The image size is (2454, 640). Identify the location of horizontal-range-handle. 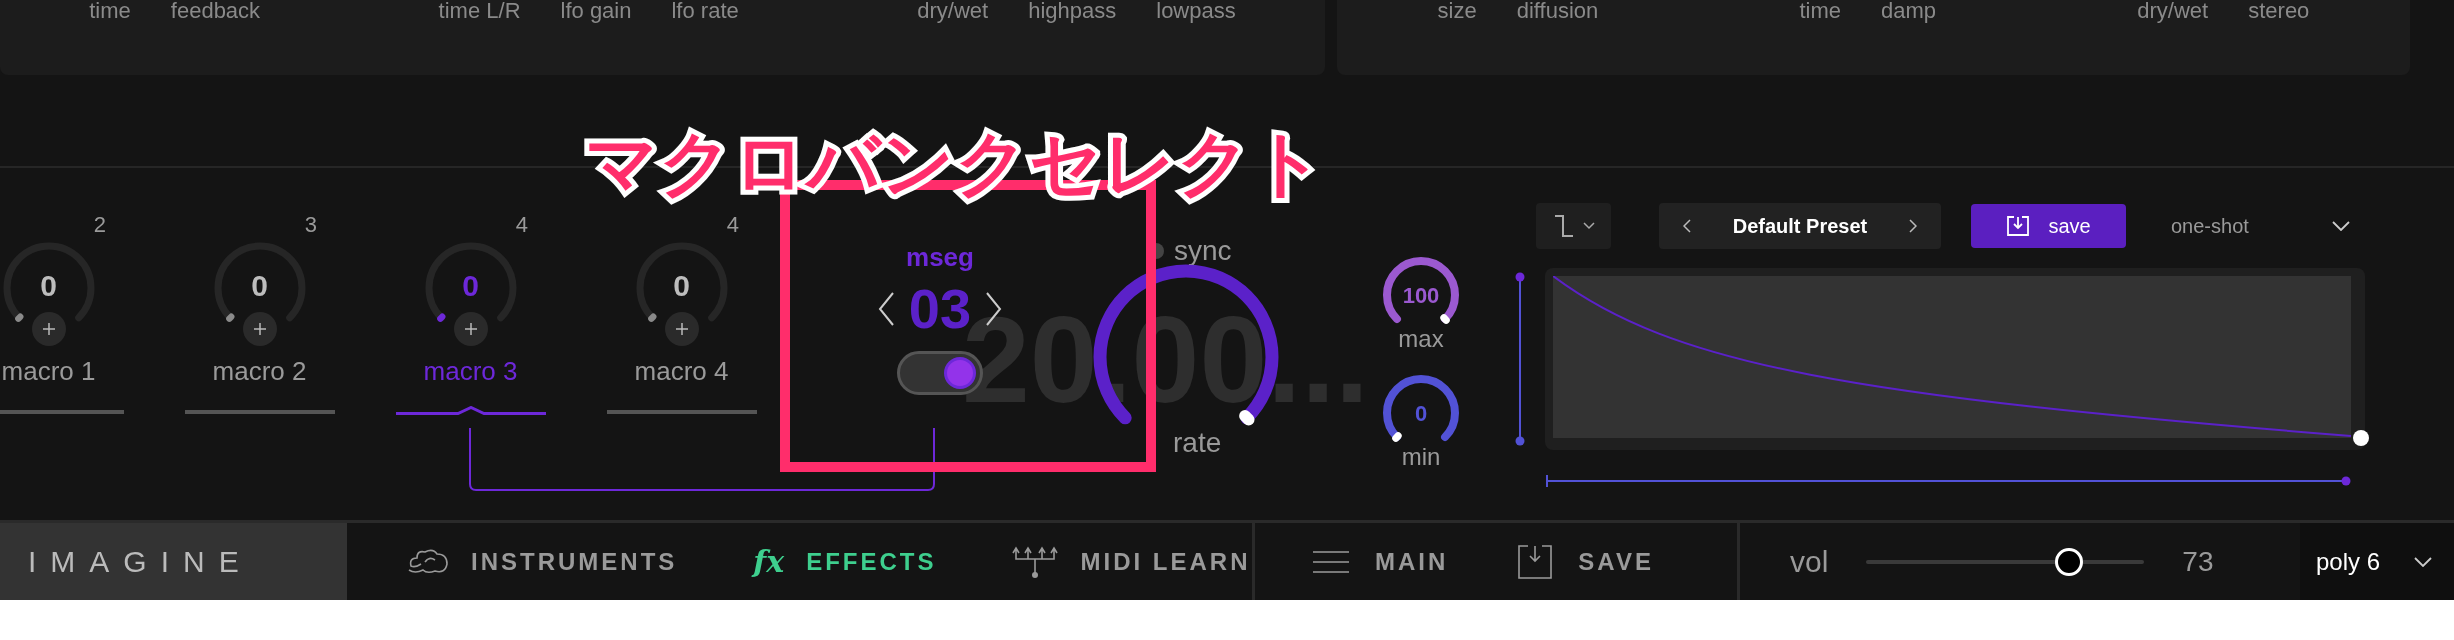
(1949, 481).